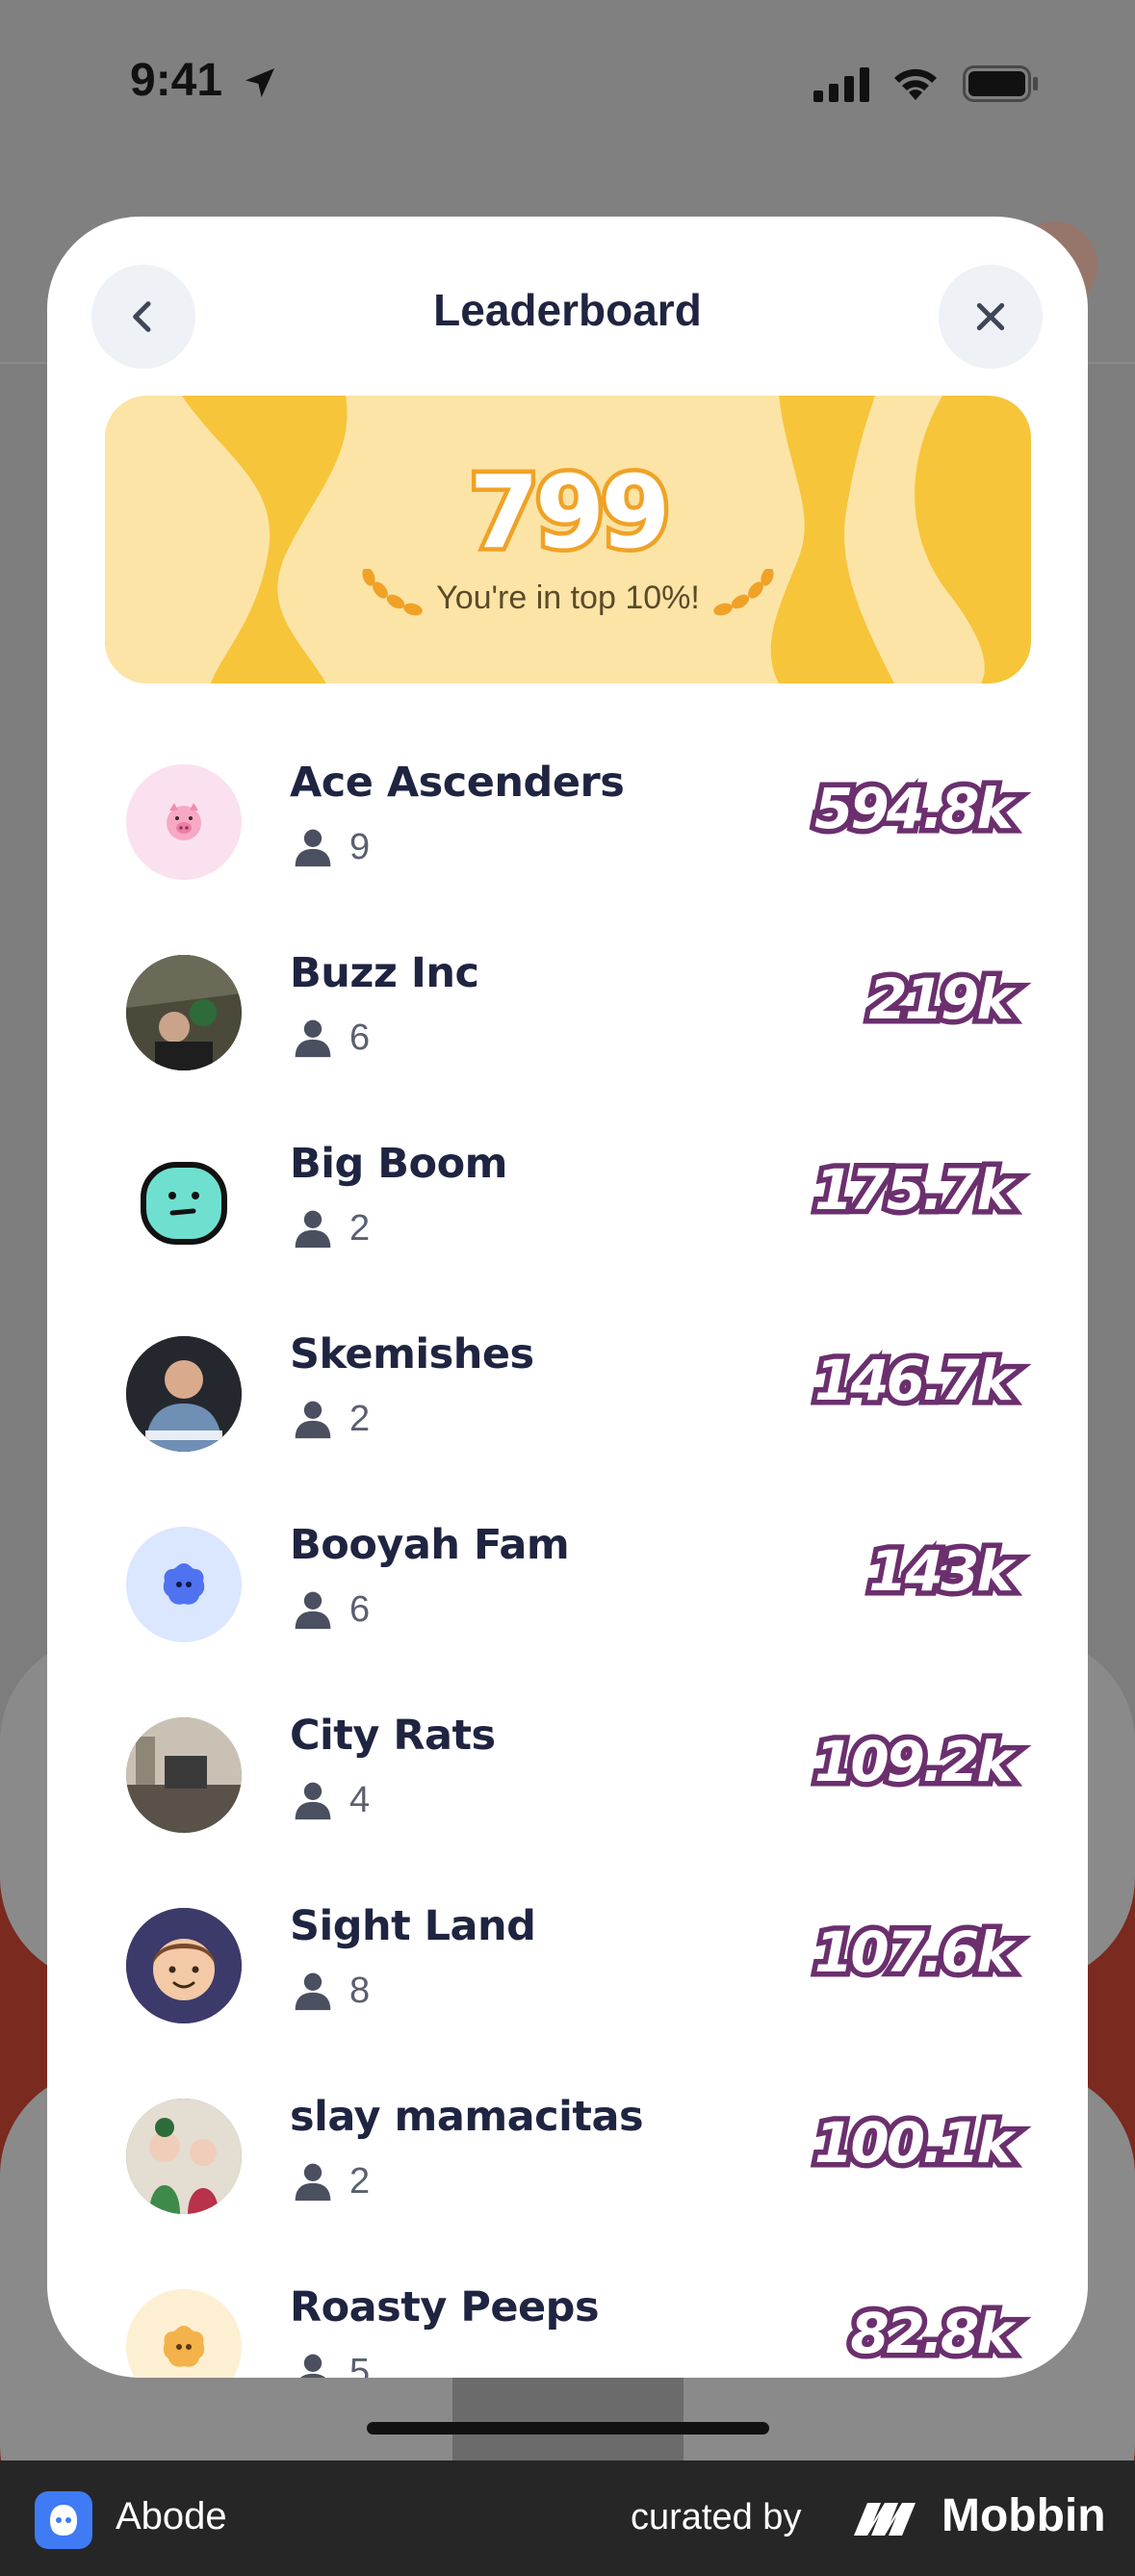  Describe the element at coordinates (885, 2520) in the screenshot. I see `mobbin-logo-icon` at that location.